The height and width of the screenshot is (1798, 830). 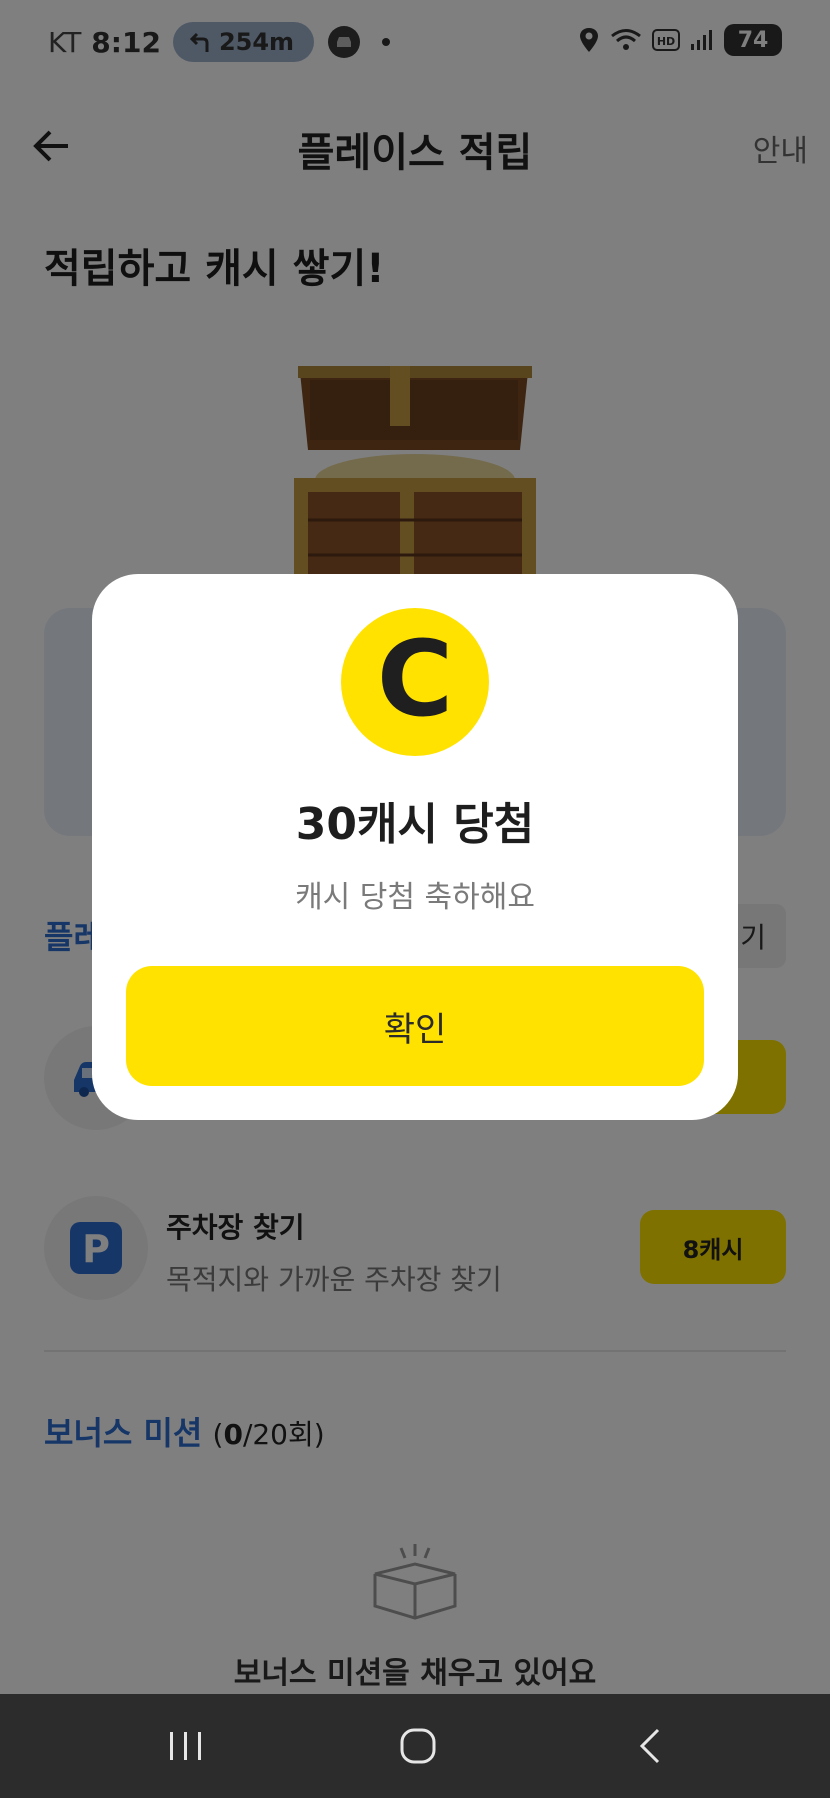 I want to click on recent-apps-button, so click(x=186, y=1746).